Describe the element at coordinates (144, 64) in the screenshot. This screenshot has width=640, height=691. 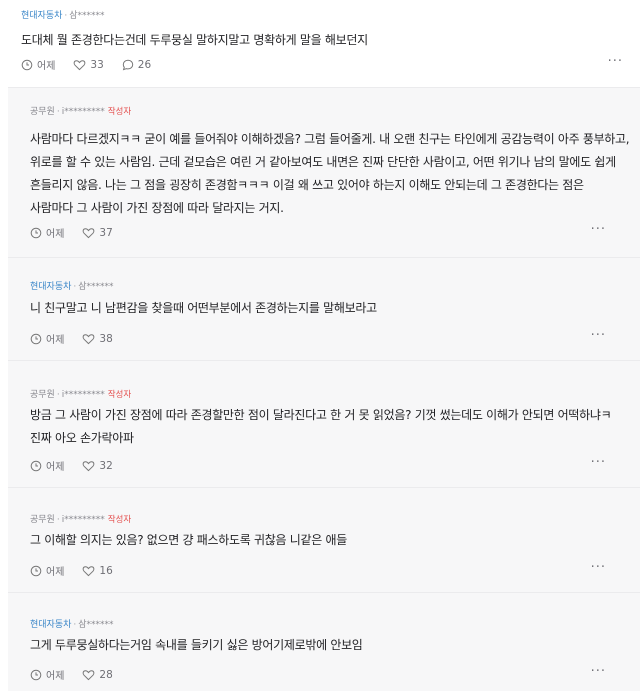
I see `comment-count: 26` at that location.